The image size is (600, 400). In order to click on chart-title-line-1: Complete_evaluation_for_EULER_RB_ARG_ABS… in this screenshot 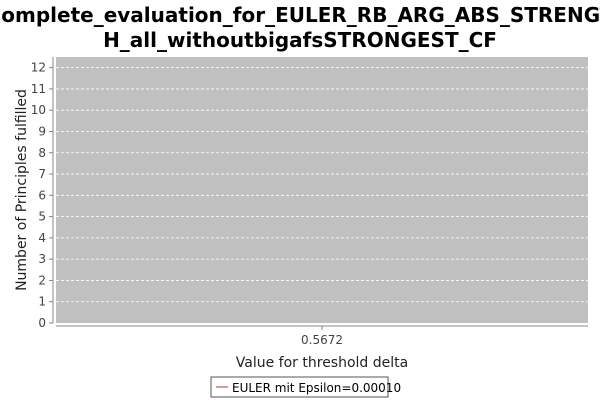, I will do `click(300, 15)`.